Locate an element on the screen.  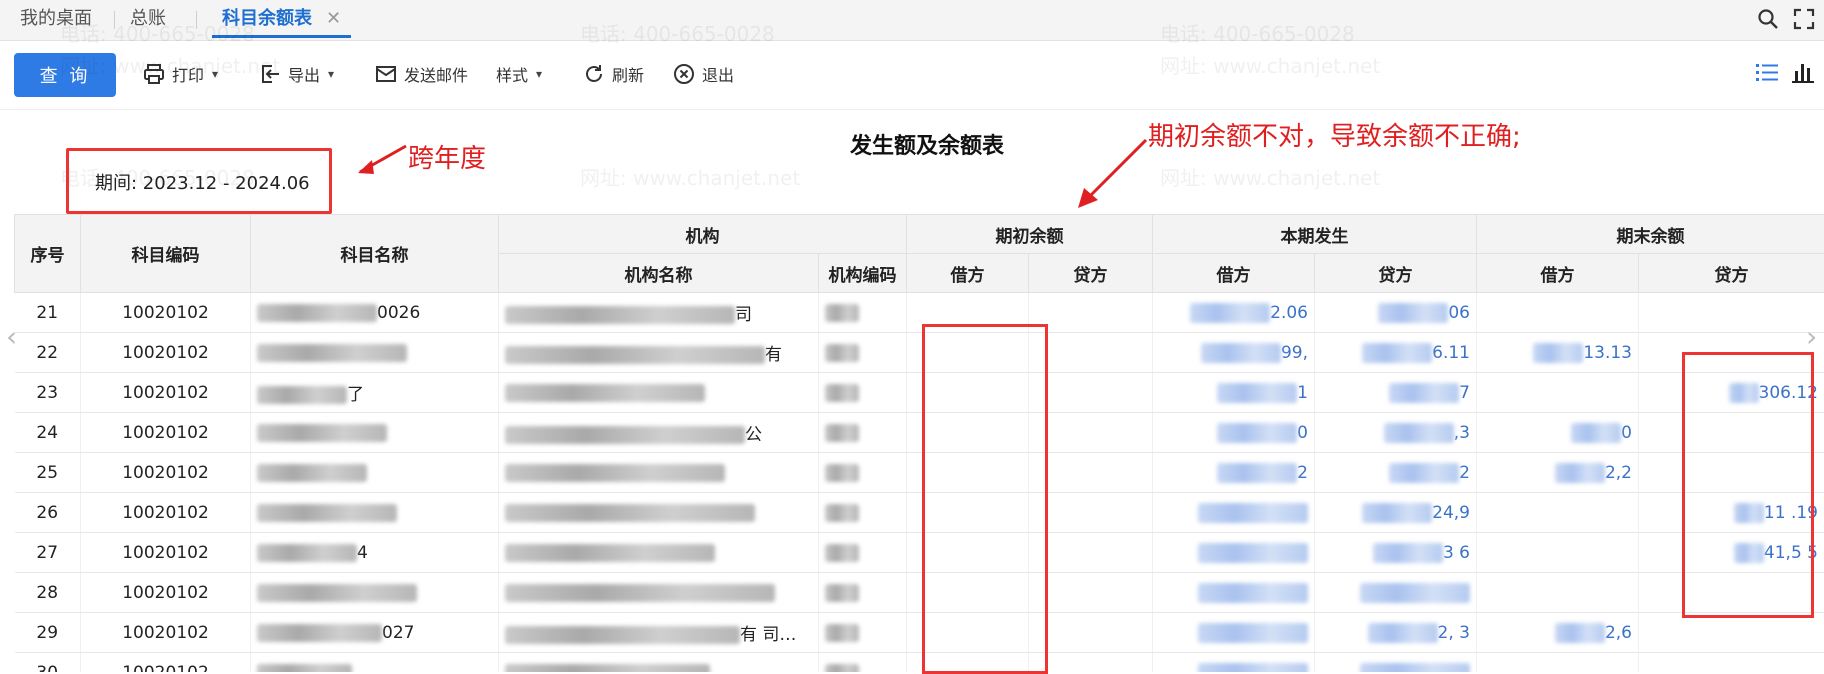
search-icon is located at coordinates (1768, 19).